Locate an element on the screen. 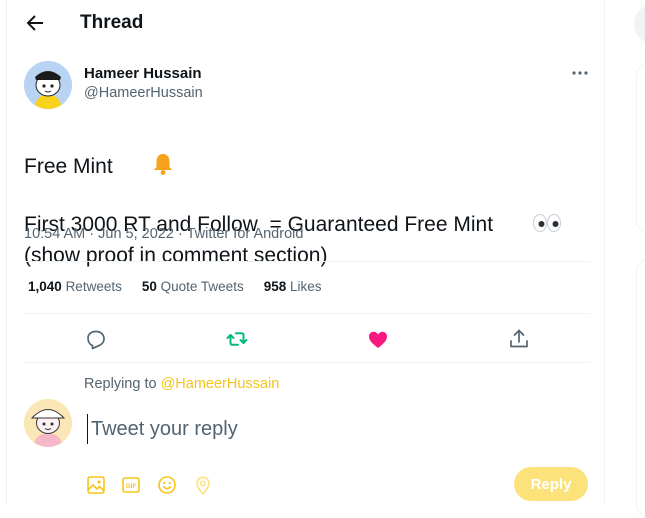 Image resolution: width=645 pixels, height=518 pixels. retweets-stat: 1,040 Retweets is located at coordinates (75, 286).